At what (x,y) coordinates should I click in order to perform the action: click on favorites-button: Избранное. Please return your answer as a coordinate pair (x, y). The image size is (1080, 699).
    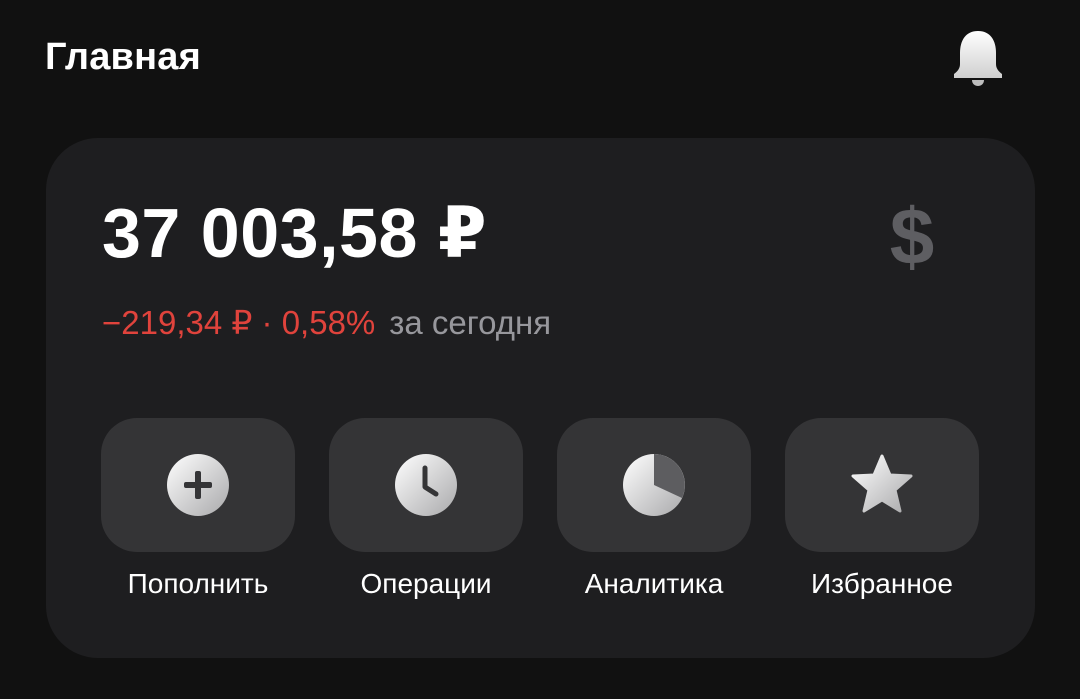
    Looking at the image, I should click on (882, 508).